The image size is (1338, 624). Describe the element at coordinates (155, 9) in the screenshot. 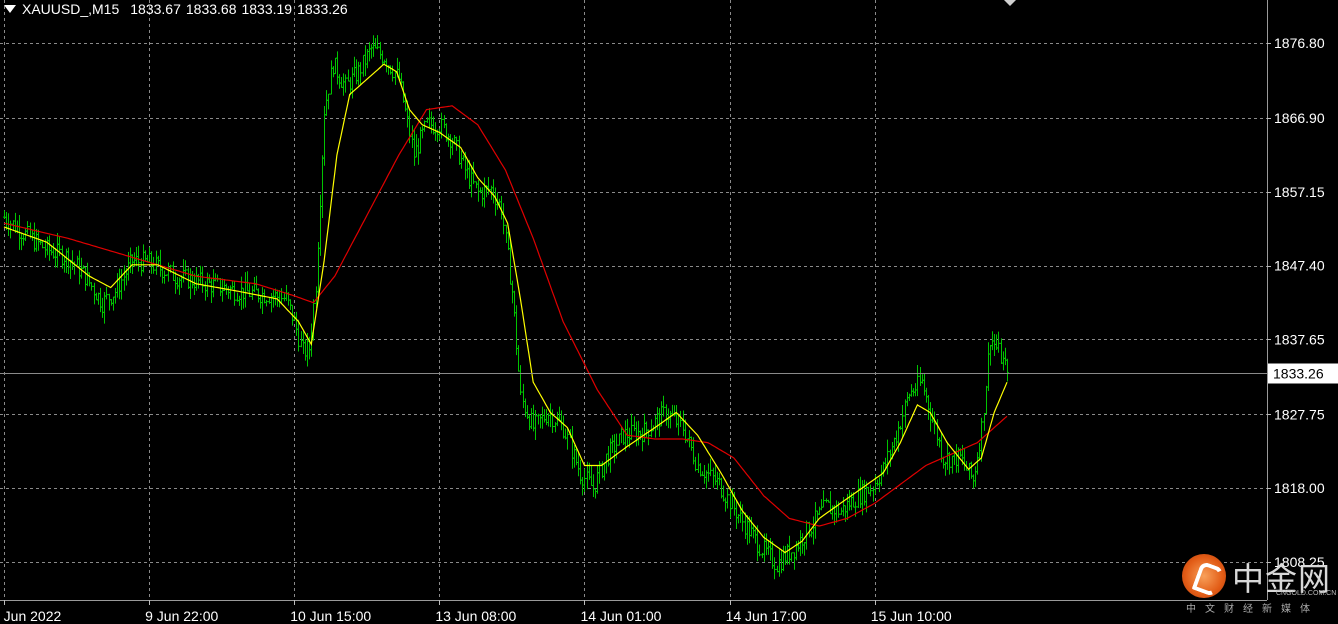

I see `open-value: 1833.67` at that location.